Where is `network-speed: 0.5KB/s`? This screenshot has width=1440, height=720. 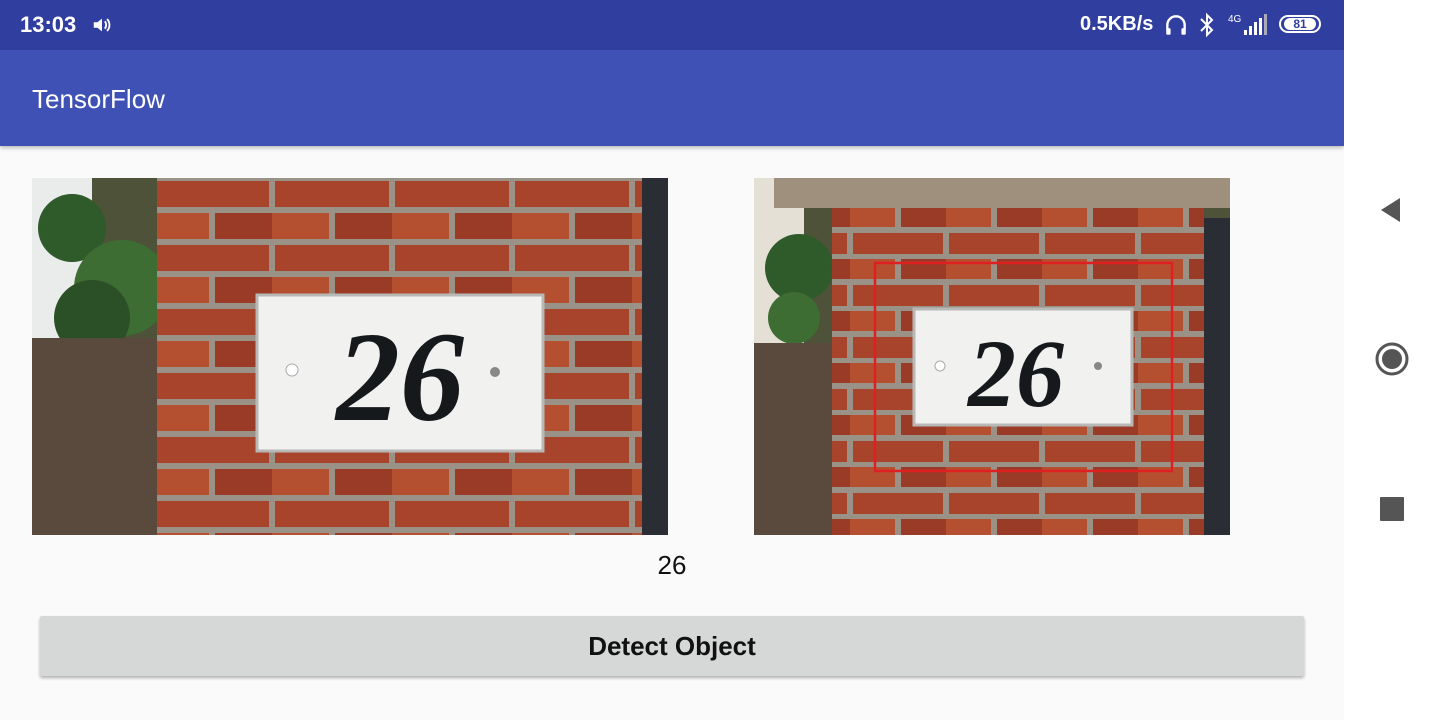 network-speed: 0.5KB/s is located at coordinates (1117, 24).